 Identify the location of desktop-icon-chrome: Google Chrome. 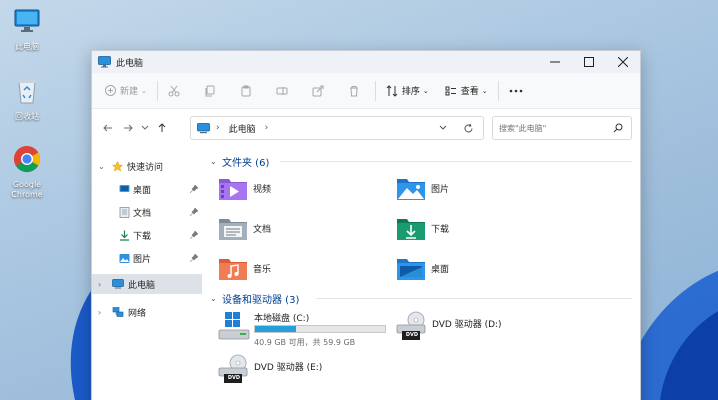
(27, 172).